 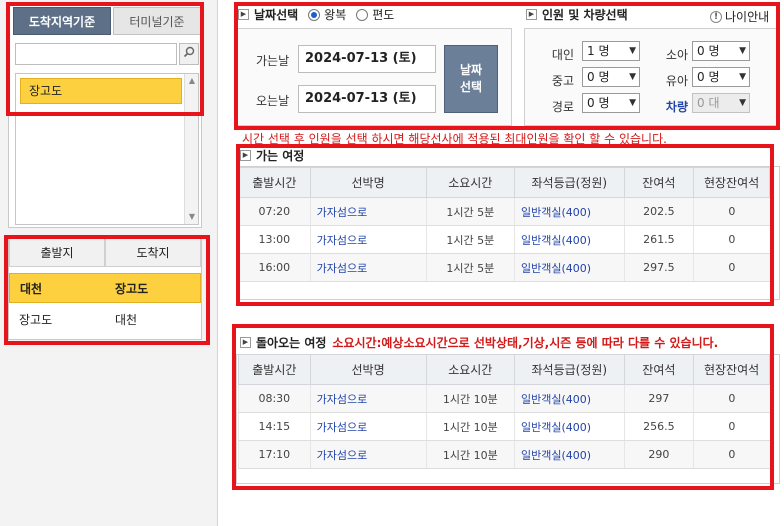 I want to click on search-icon, so click(x=189, y=54).